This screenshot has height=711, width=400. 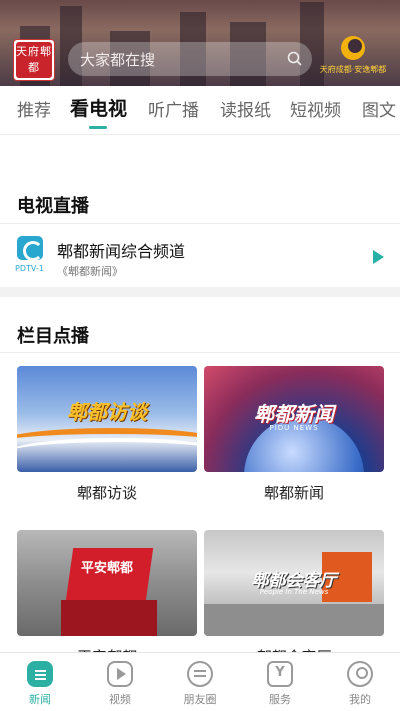 I want to click on nav-service: 服务, so click(x=280, y=682).